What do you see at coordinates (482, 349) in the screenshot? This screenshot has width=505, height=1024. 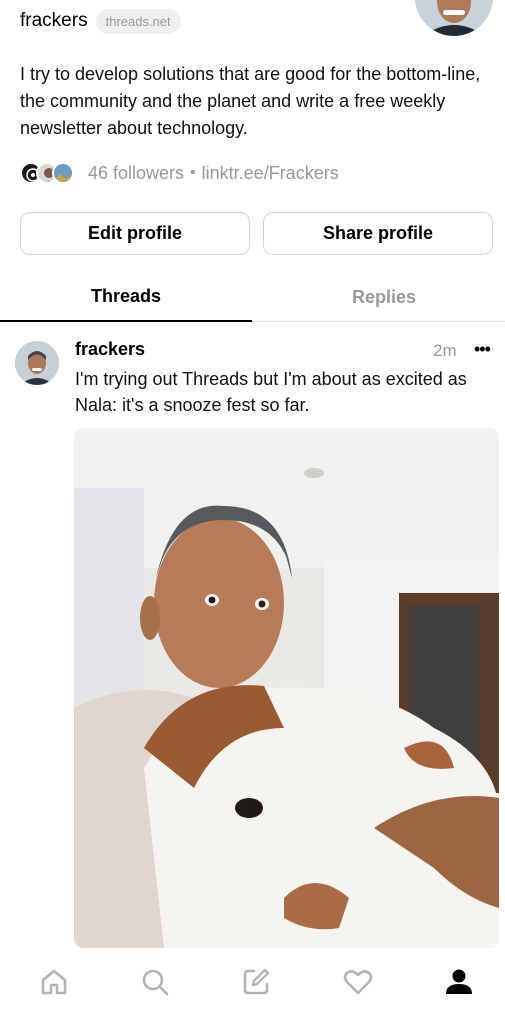 I see `more-options-icon: •••` at bounding box center [482, 349].